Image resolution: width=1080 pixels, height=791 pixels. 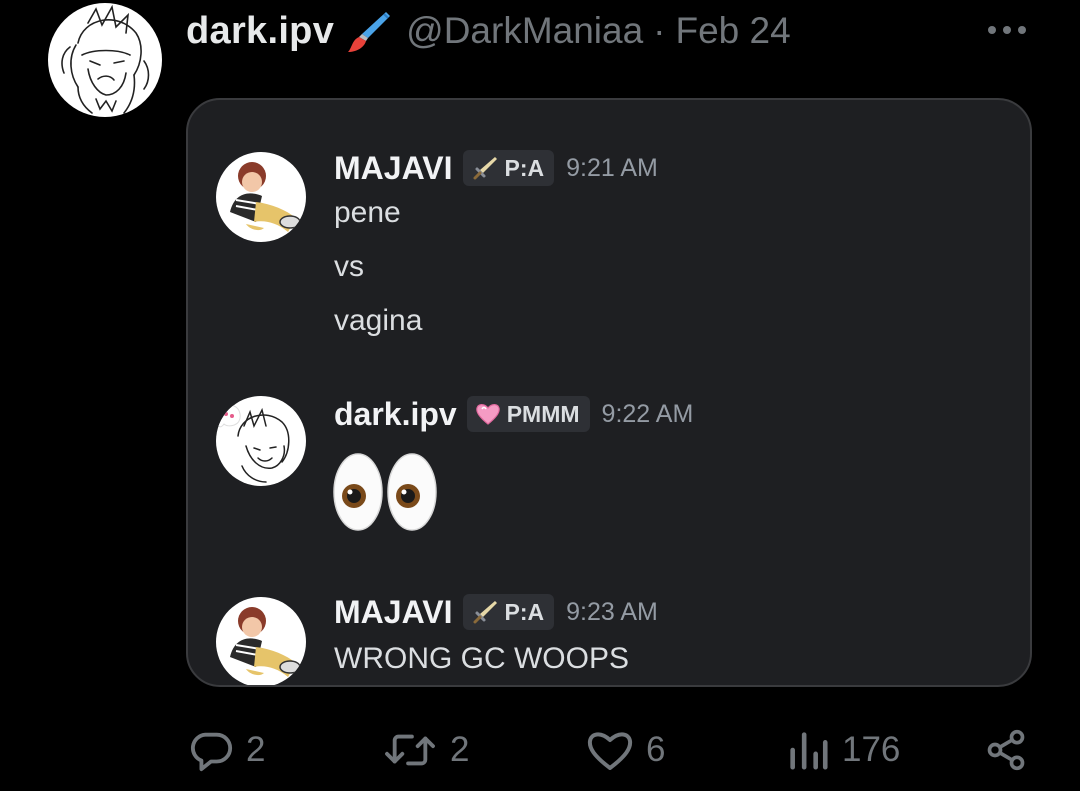 I want to click on pink-heart-icon, so click(x=487, y=414).